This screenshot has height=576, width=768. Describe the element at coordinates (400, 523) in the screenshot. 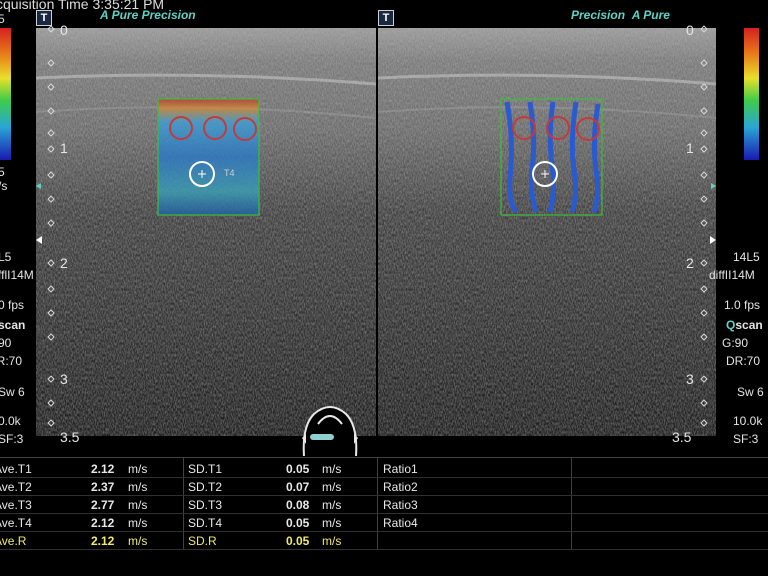

I see `ratio-label: Ratio4` at that location.